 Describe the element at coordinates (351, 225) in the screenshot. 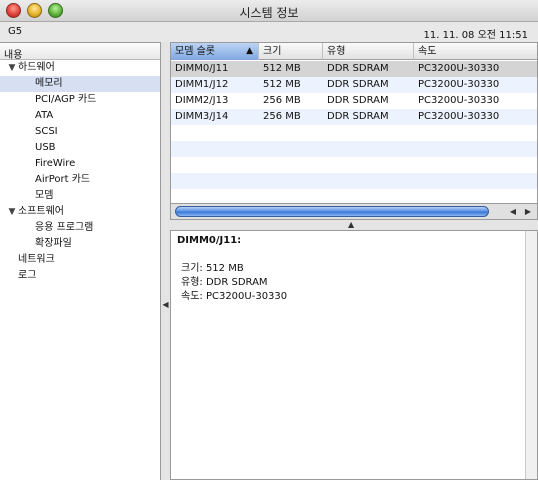

I see `collapse-up-icon: ▲` at that location.